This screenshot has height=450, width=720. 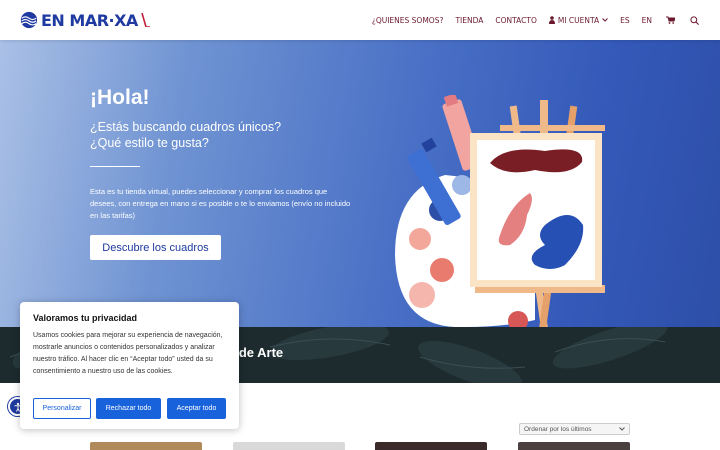 What do you see at coordinates (155, 247) in the screenshot?
I see `discover-paintings-button: Descubre los cuadros` at bounding box center [155, 247].